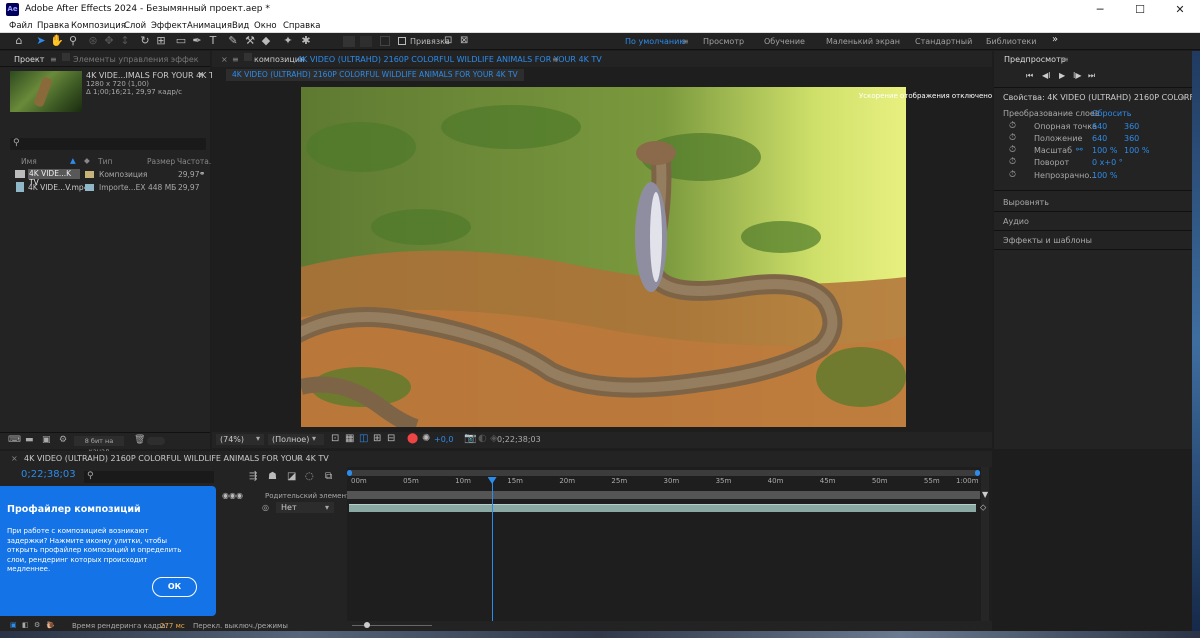 The height and width of the screenshot is (638, 1200). What do you see at coordinates (37, 625) in the screenshot?
I see `status-switch-icon: ⚙` at bounding box center [37, 625].